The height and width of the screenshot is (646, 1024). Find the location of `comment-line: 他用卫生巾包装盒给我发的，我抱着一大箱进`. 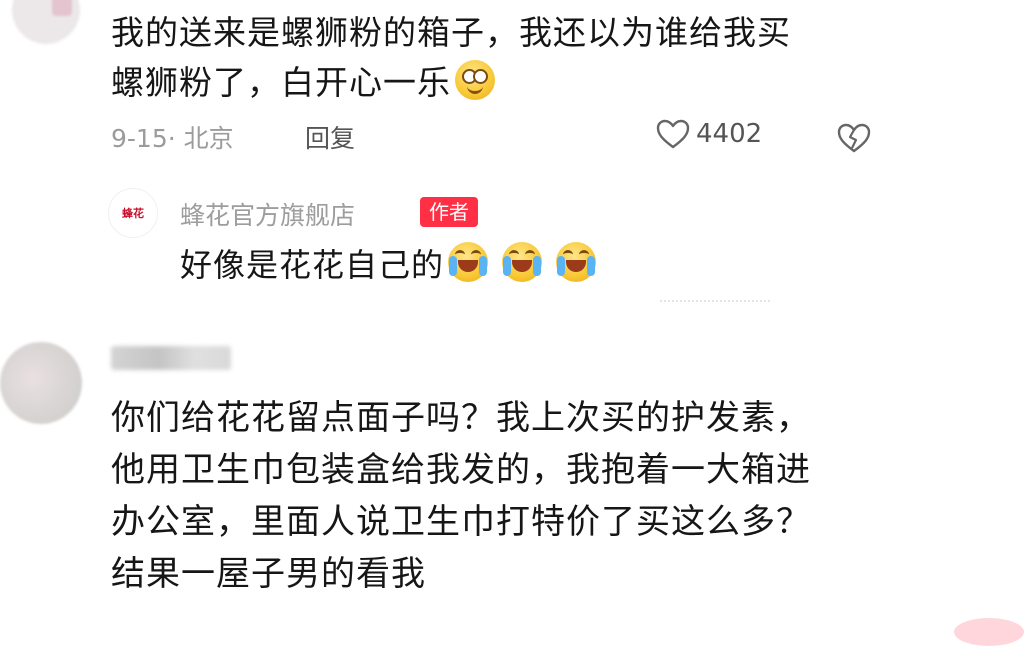

comment-line: 他用卫生巾包装盒给我发的，我抱着一大箱进 is located at coordinates (461, 470).